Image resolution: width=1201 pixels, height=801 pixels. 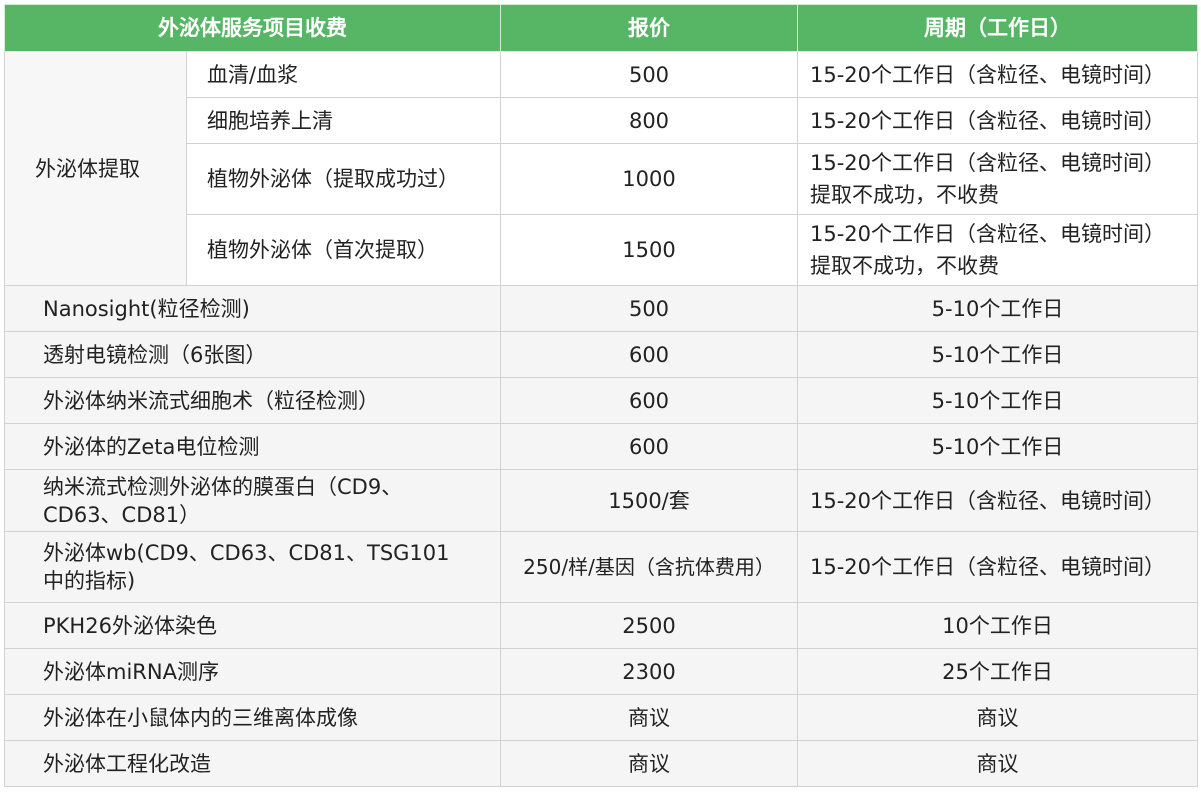 What do you see at coordinates (343, 74) in the screenshot?
I see `service-name: 血清/血浆` at bounding box center [343, 74].